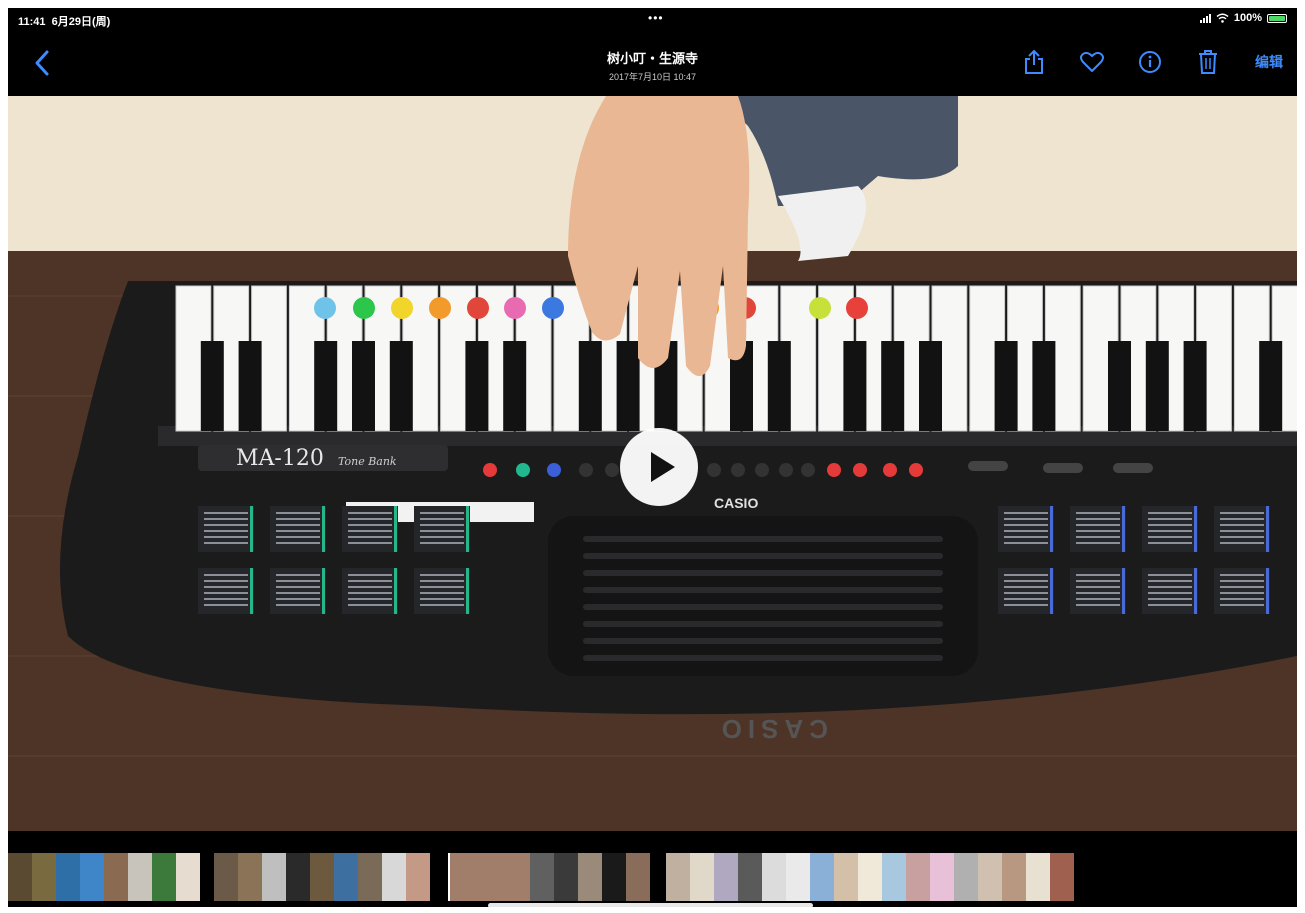  I want to click on signal-icon, so click(1205, 18).